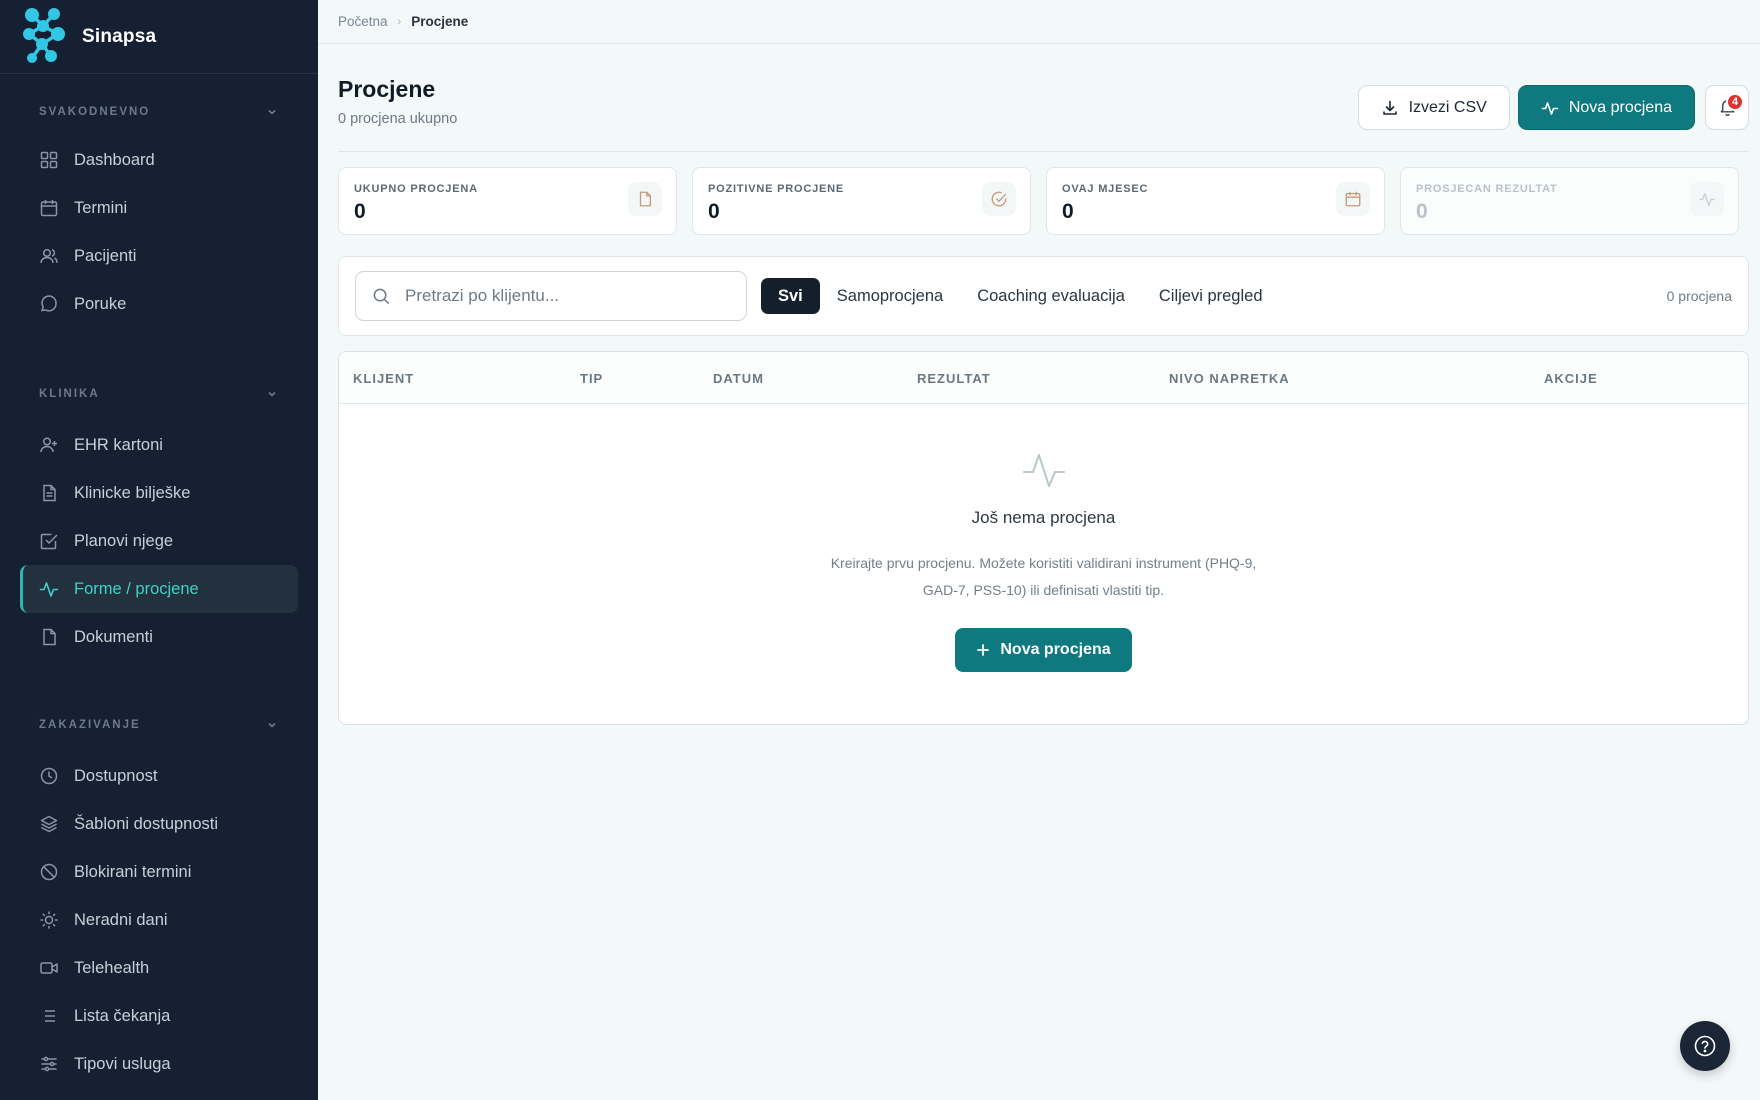 The image size is (1760, 1100). I want to click on column-header-datum: DATUM, so click(738, 378).